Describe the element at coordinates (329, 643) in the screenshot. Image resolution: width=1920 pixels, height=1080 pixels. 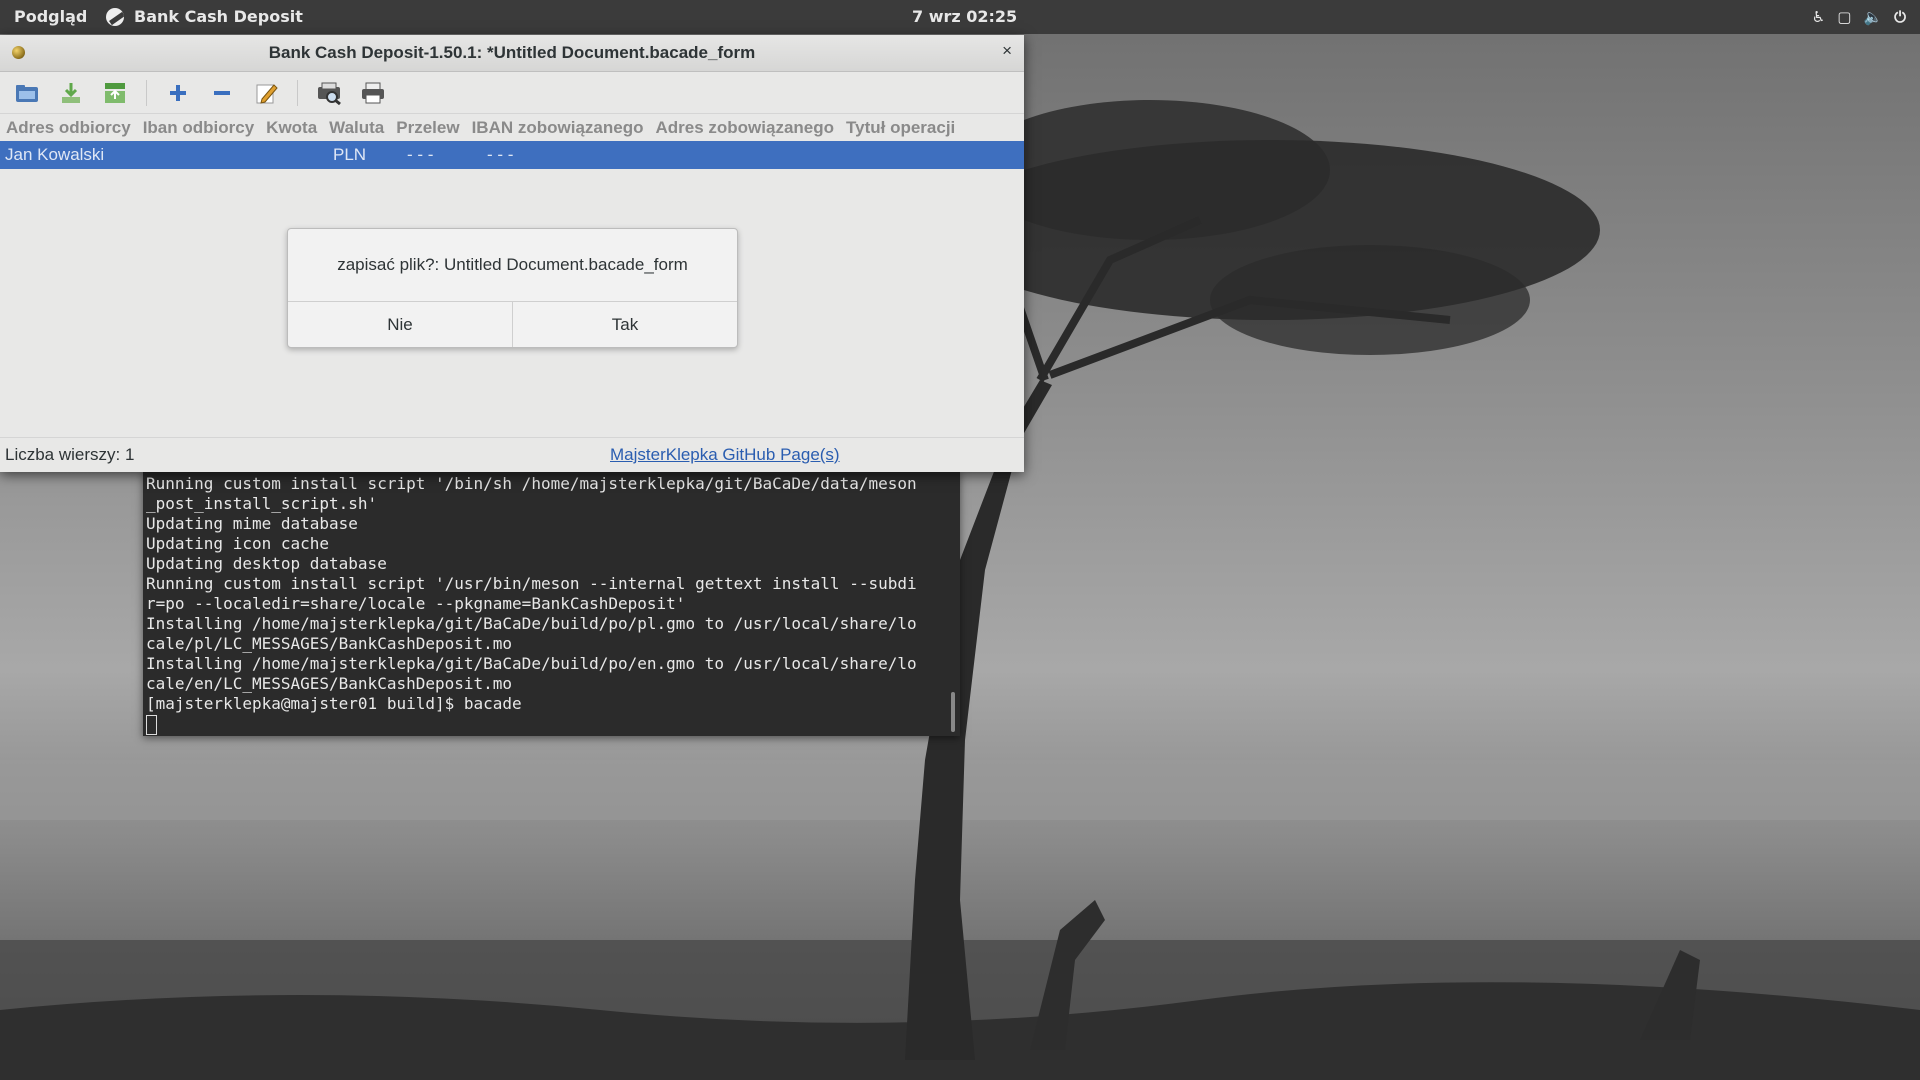
I see `terminal-line: cale/pl/LC_MESSAGES/BankCashDeposit.mo` at that location.